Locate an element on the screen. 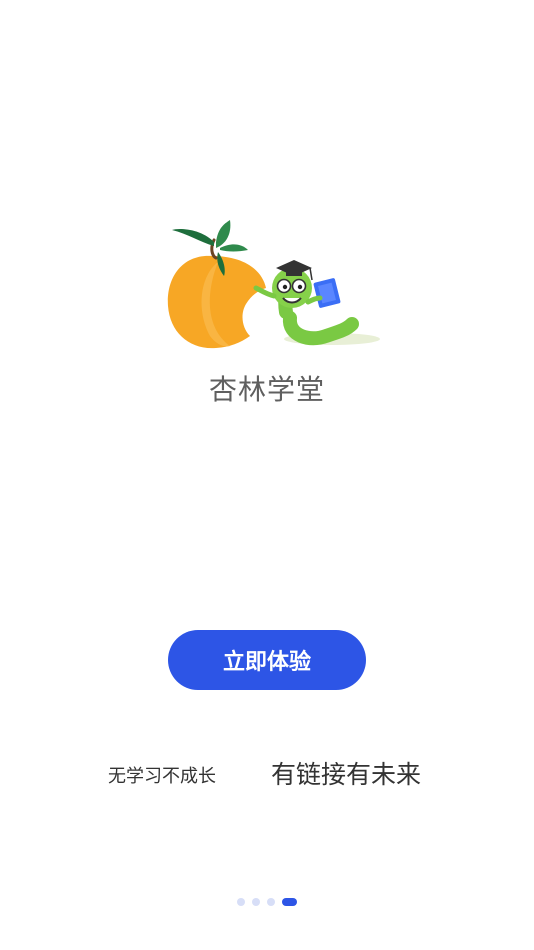 The height and width of the screenshot is (950, 534). page-indicator is located at coordinates (267, 902).